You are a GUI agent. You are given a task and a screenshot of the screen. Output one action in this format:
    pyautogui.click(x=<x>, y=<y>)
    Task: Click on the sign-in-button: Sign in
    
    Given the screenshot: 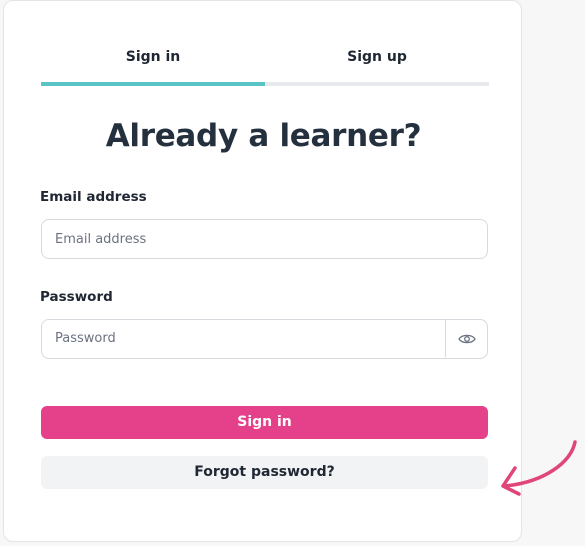 What is the action you would take?
    pyautogui.click(x=264, y=422)
    